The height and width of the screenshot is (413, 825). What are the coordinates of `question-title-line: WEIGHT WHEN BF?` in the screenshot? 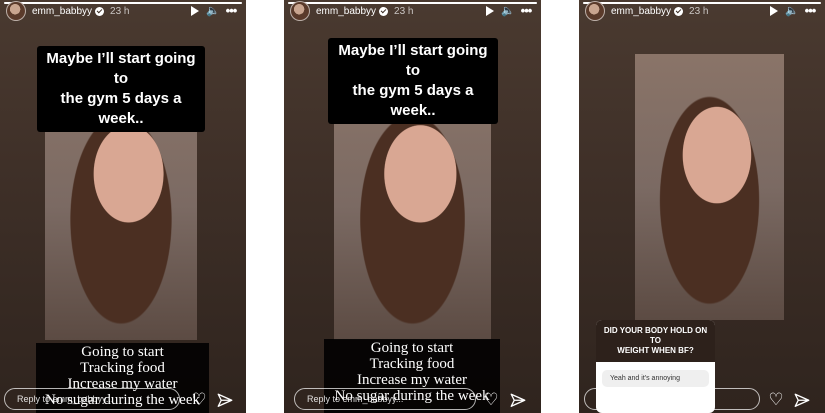 It's located at (655, 350).